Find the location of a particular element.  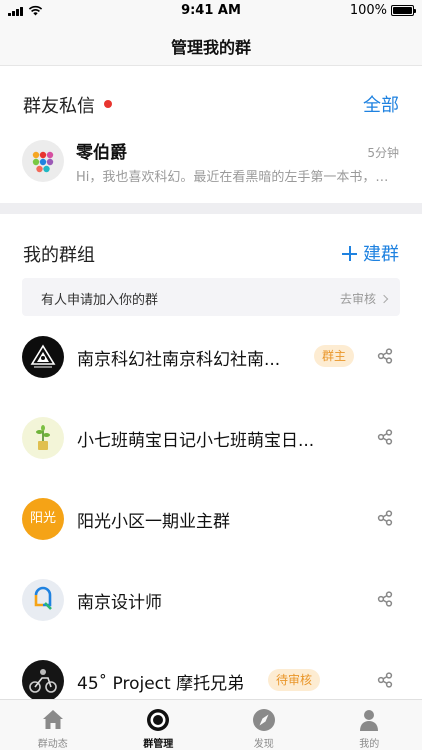

triangle-logo-icon is located at coordinates (43, 356).